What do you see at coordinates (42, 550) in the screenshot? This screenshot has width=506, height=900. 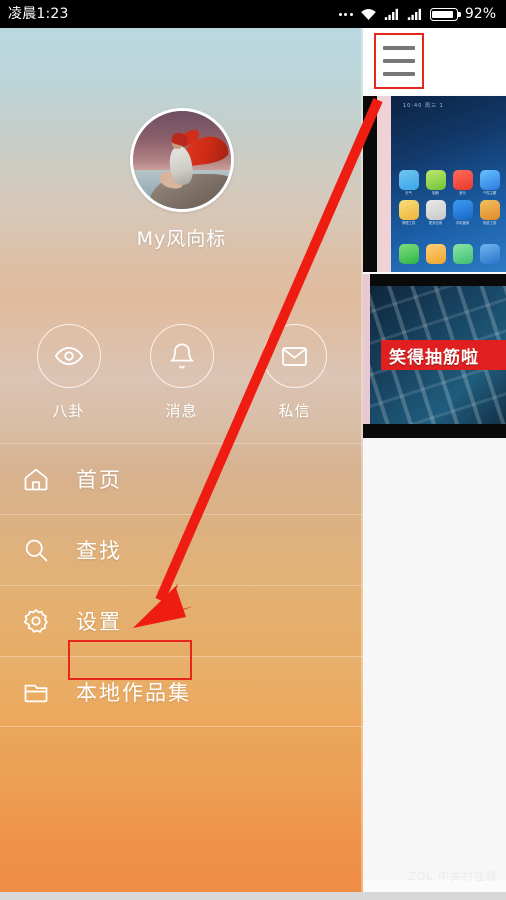 I see `search-icon` at bounding box center [42, 550].